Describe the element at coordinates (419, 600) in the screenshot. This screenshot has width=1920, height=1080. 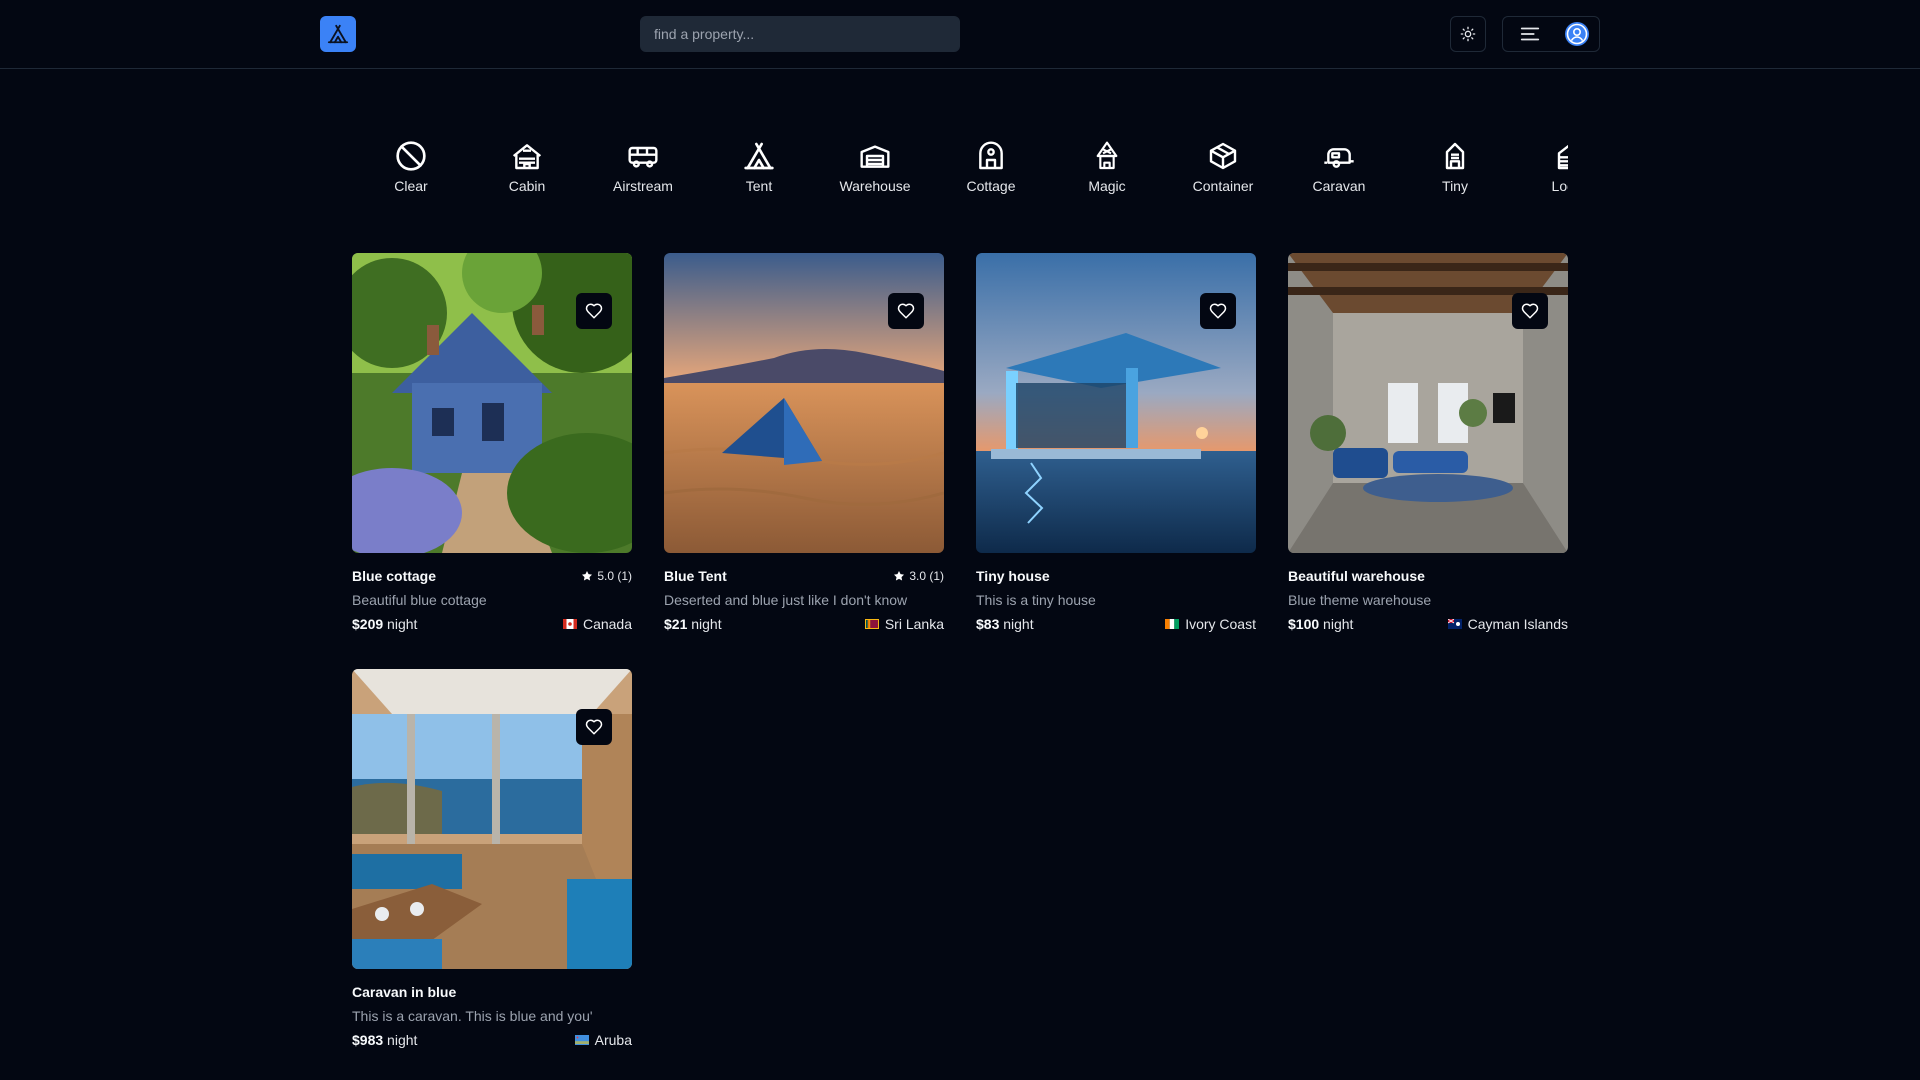
I see `property-description: Beautiful blue cottage` at that location.